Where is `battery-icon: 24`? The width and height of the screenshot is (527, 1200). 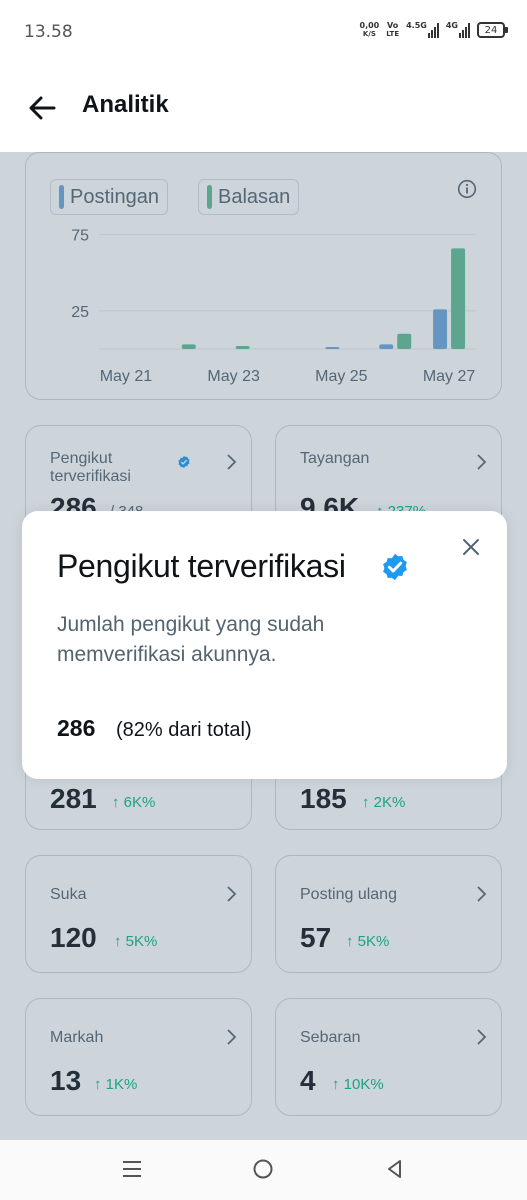
battery-icon: 24 is located at coordinates (492, 30).